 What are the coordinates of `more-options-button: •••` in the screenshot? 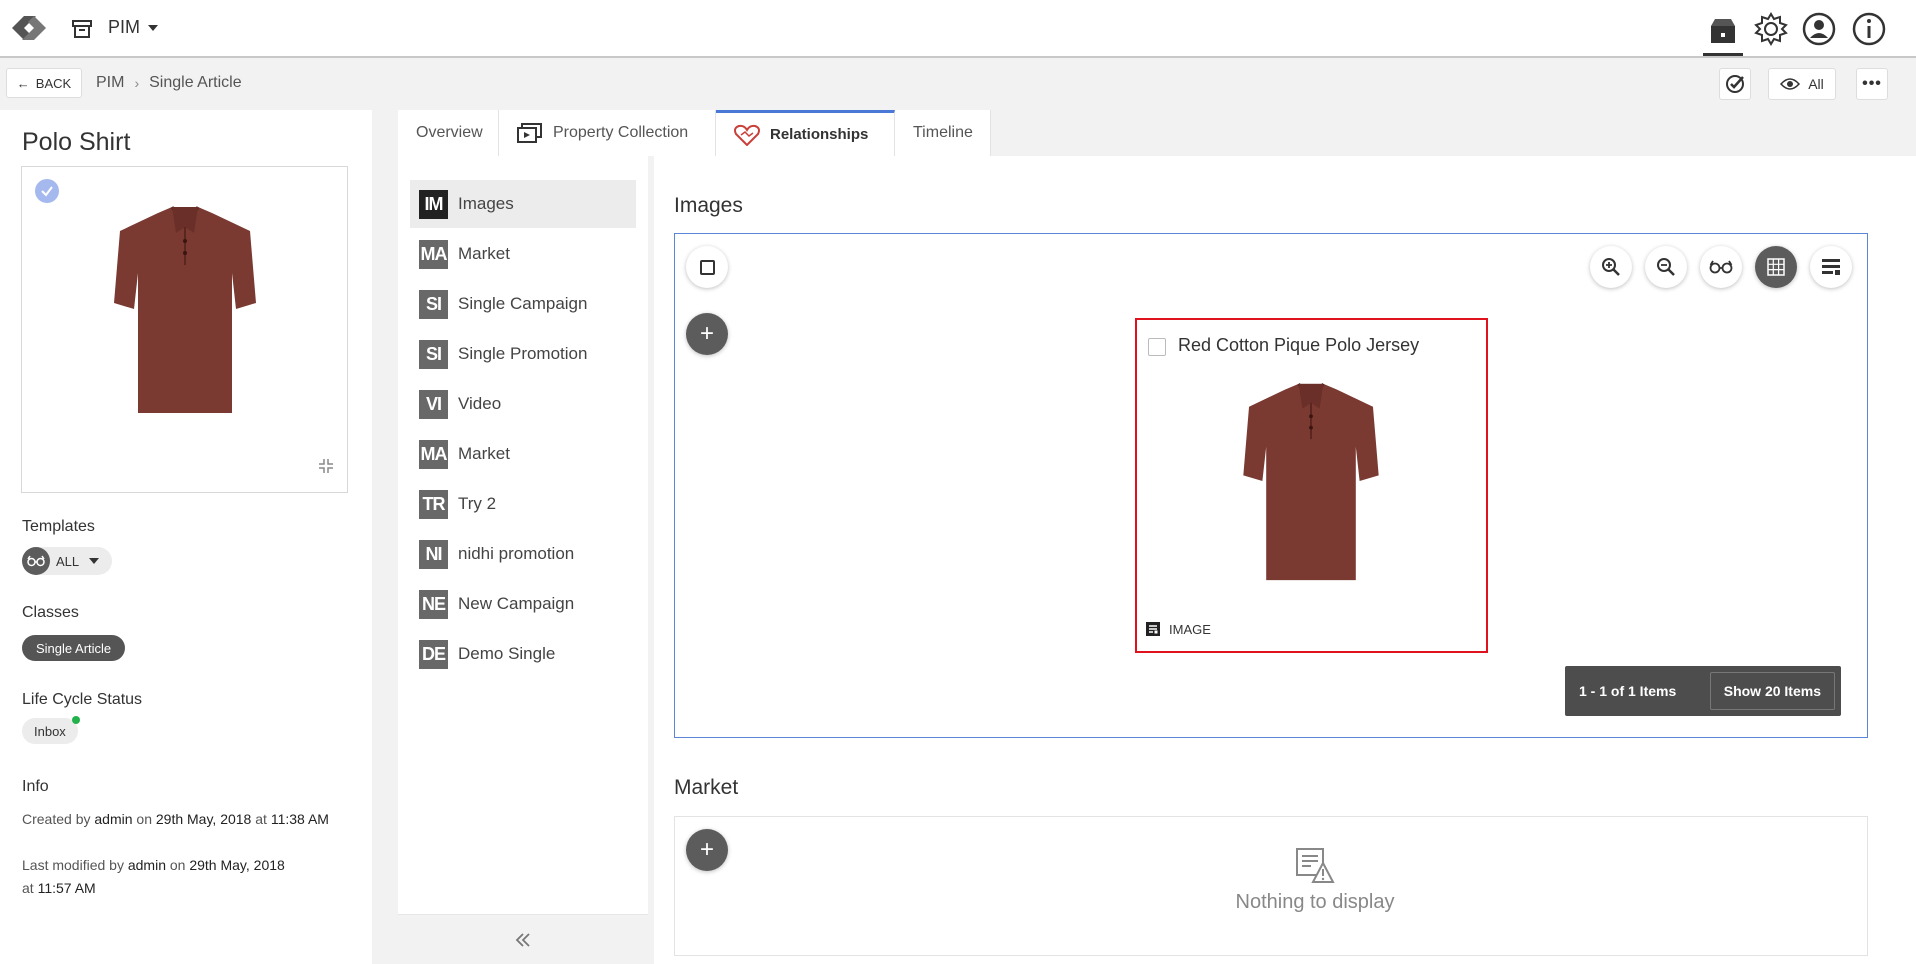 It's located at (1872, 84).